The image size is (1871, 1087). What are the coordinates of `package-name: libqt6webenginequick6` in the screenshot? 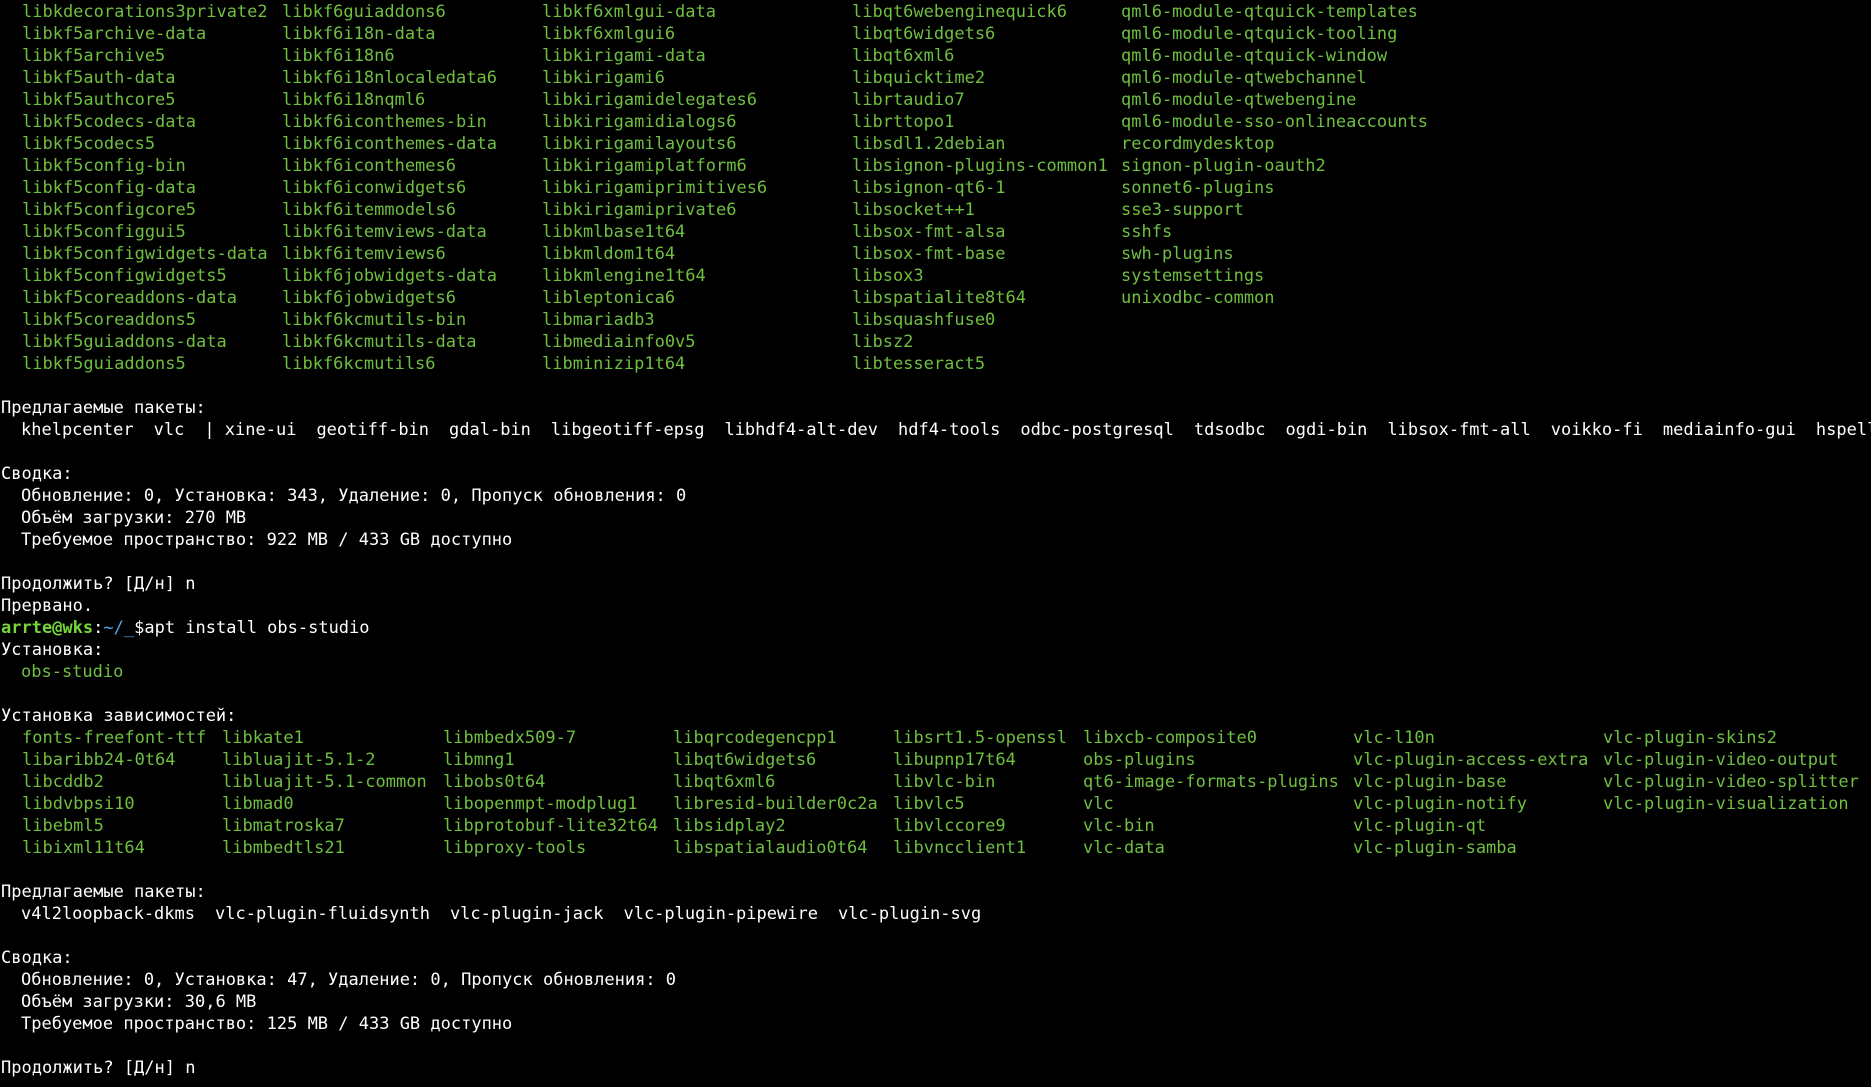 It's located at (959, 12).